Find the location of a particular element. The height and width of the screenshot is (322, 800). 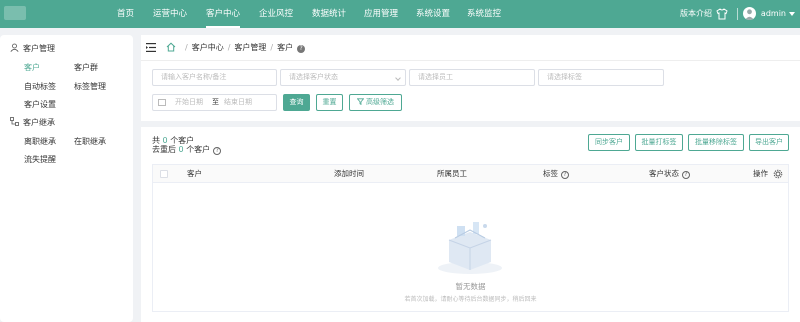

empty-state-subtitle: 若首次加载，请耐心等待后台数据同步，稍后回来 is located at coordinates (470, 299).